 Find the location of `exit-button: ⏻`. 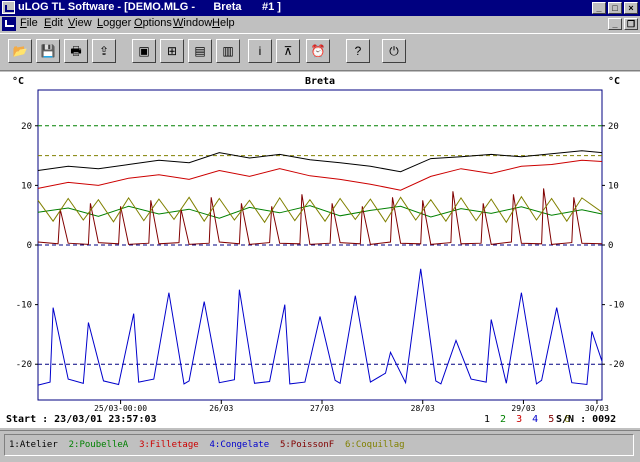

exit-button: ⏻ is located at coordinates (394, 51).